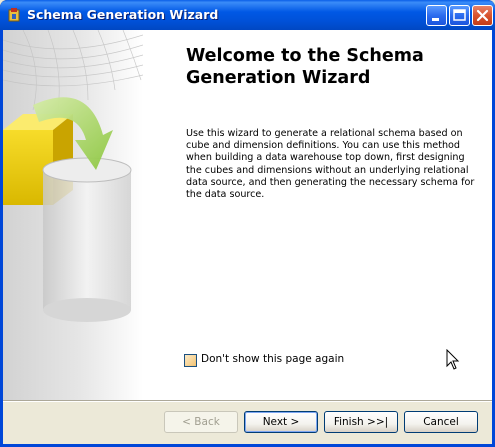  What do you see at coordinates (190, 360) in the screenshot?
I see `dont-show-again-checkbox` at bounding box center [190, 360].